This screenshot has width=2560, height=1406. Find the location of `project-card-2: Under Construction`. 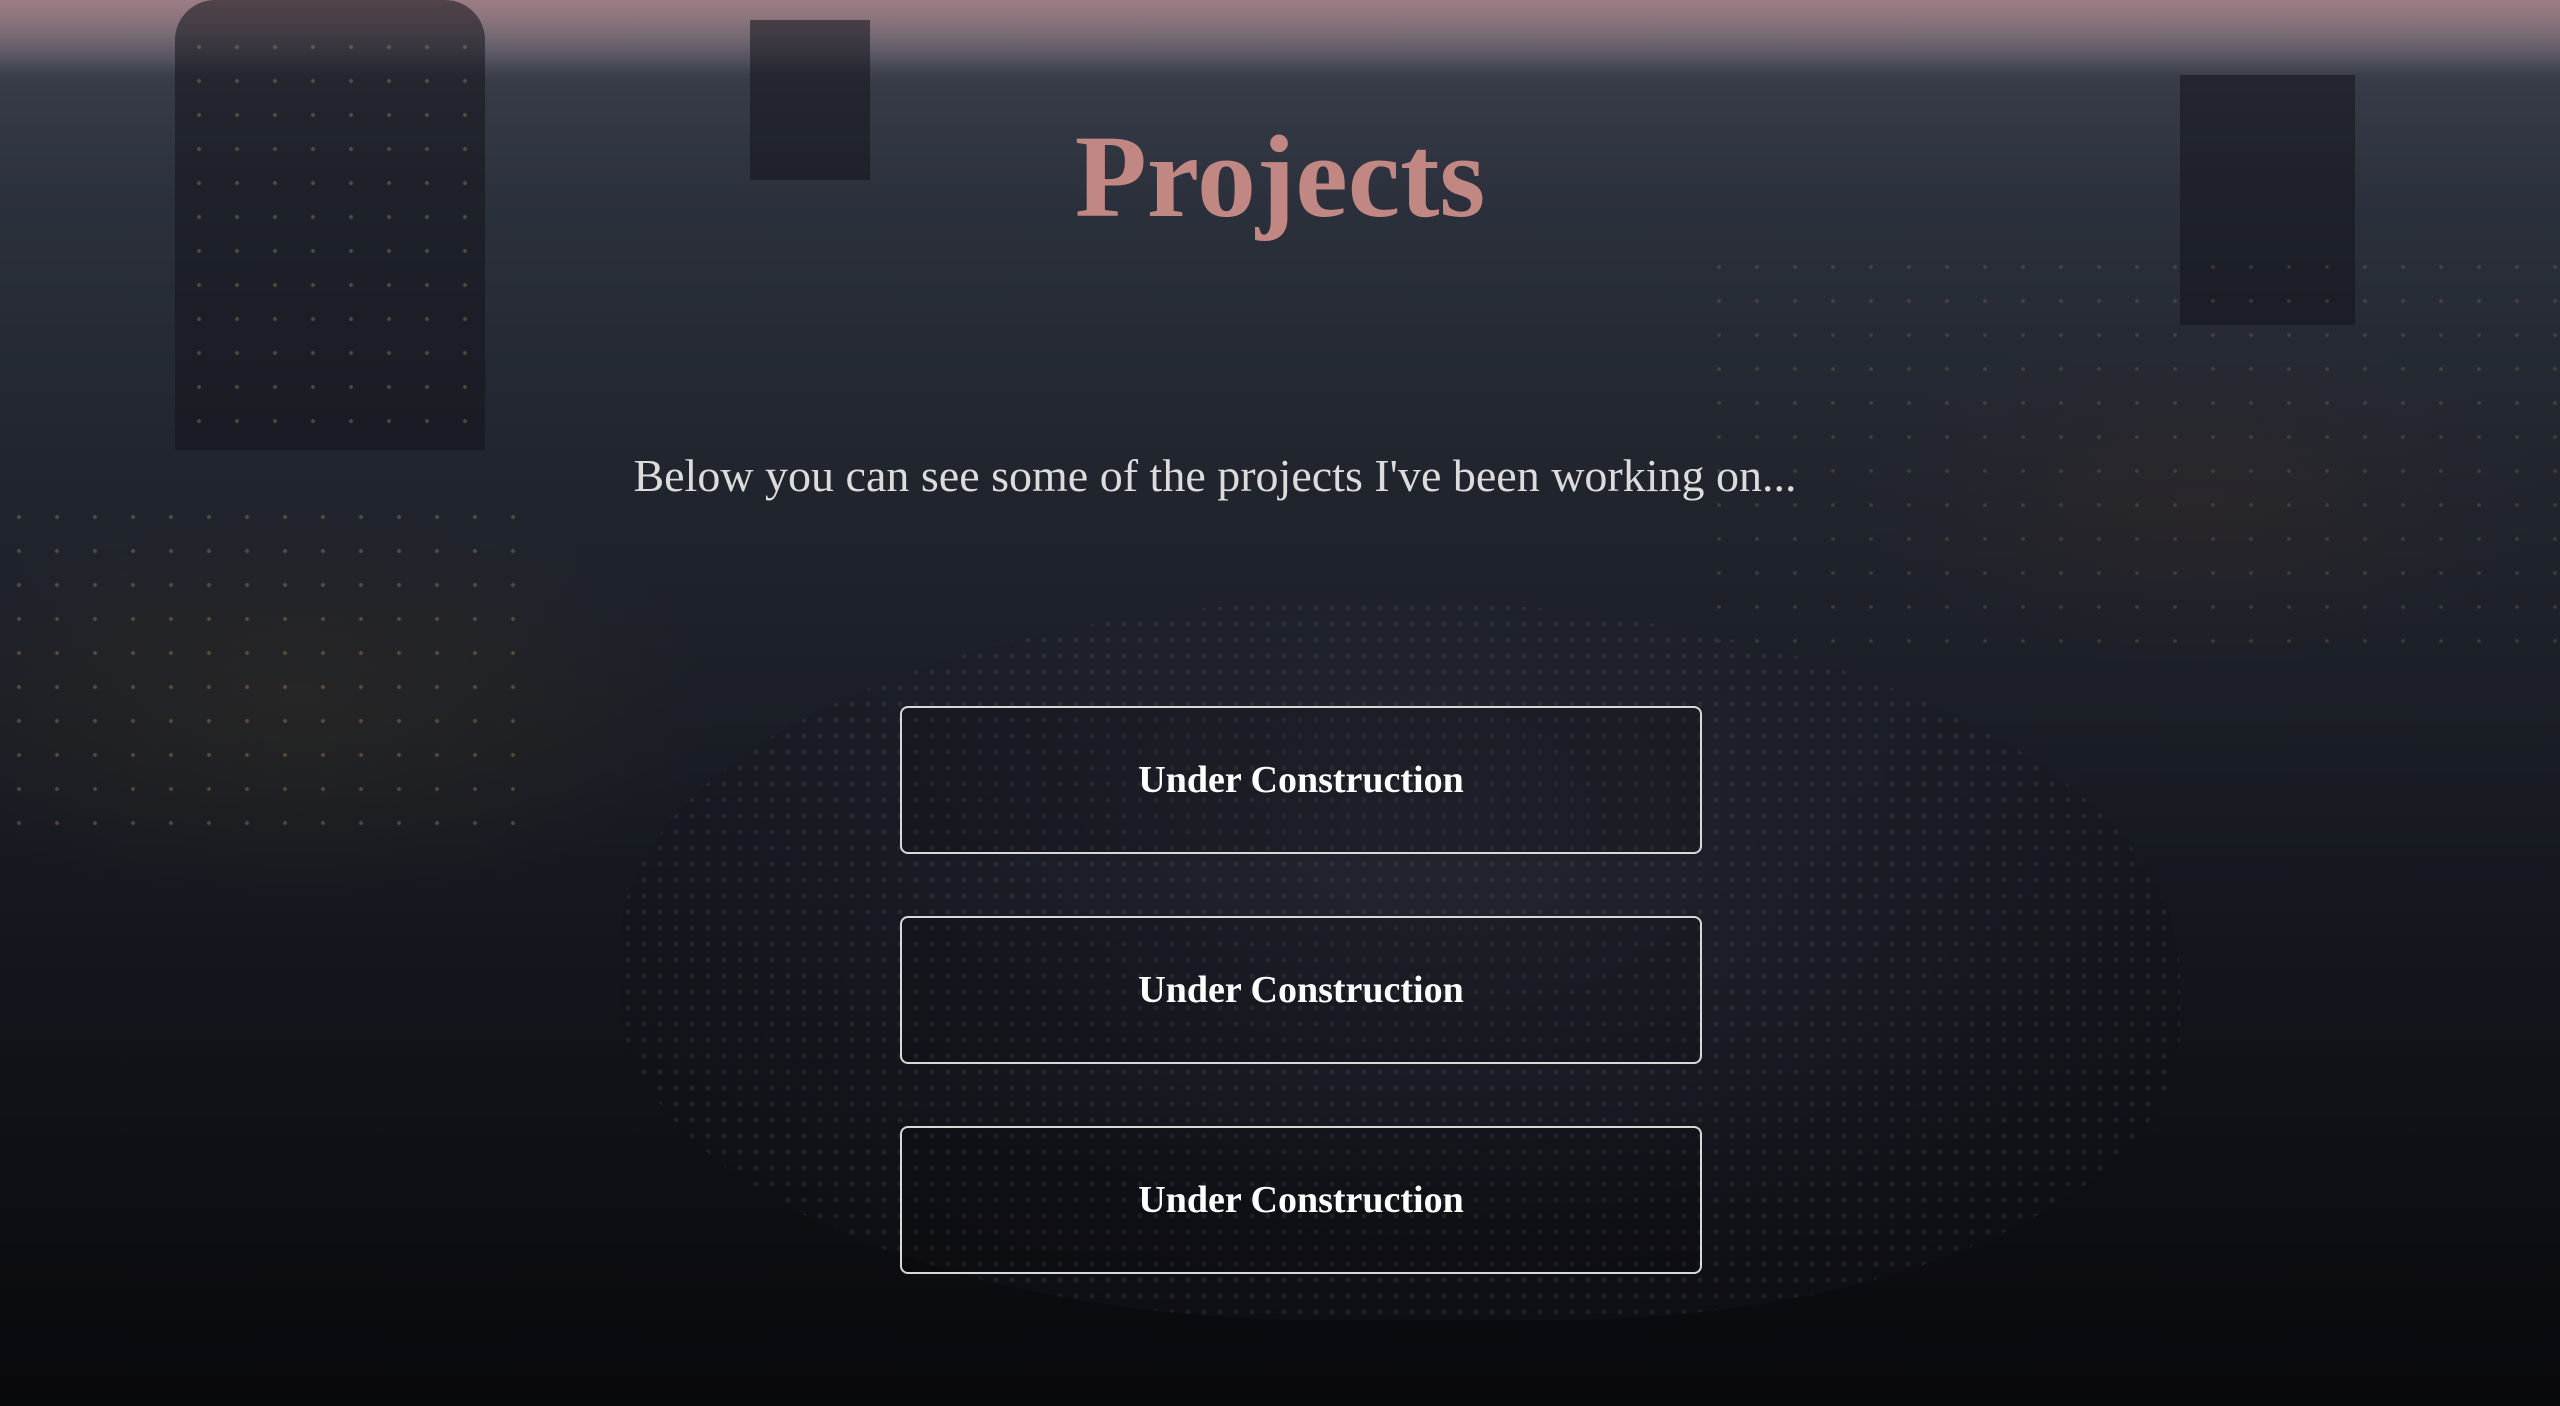

project-card-2: Under Construction is located at coordinates (1301, 990).